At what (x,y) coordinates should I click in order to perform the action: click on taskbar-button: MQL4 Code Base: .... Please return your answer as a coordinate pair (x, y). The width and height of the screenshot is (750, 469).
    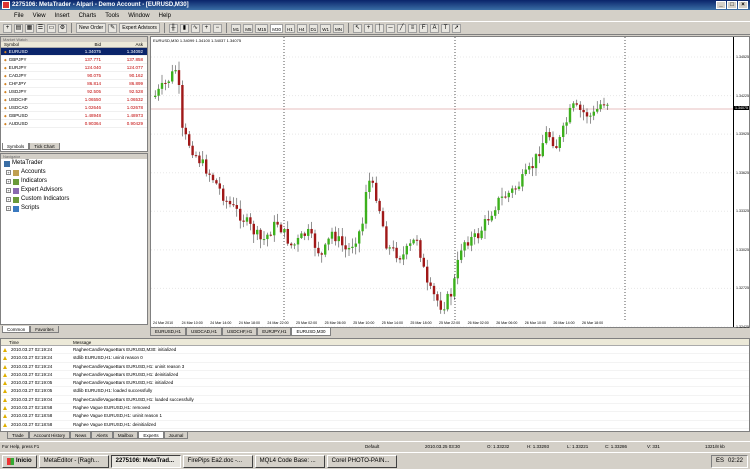
    Looking at the image, I should click on (289, 461).